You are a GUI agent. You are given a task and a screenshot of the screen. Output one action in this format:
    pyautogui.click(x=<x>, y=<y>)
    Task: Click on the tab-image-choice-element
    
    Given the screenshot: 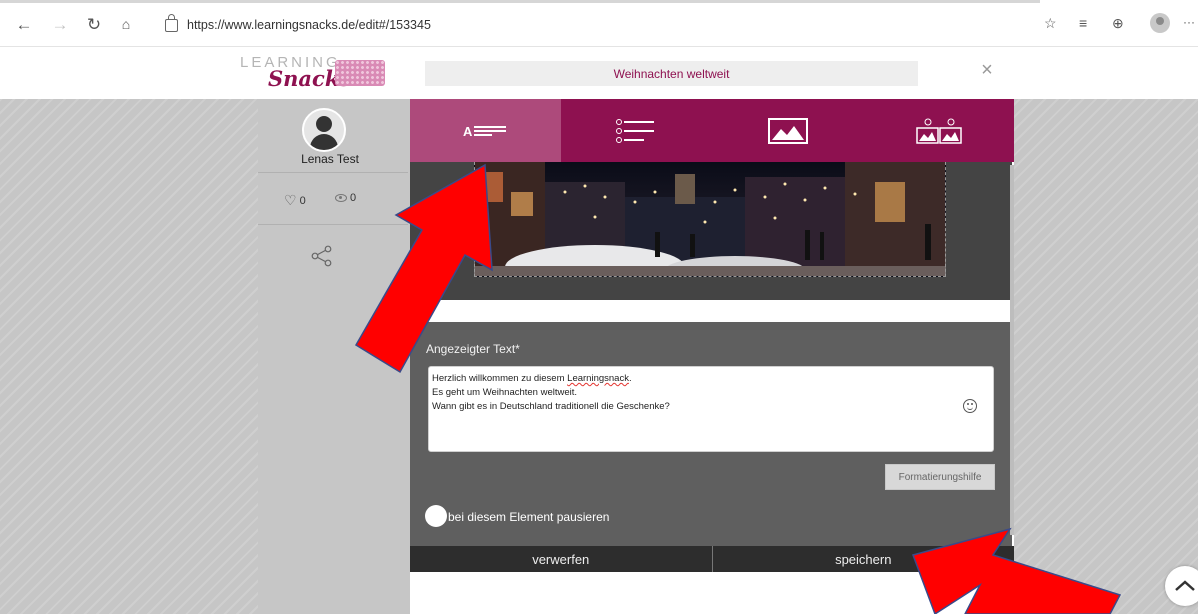 What is the action you would take?
    pyautogui.click(x=938, y=130)
    